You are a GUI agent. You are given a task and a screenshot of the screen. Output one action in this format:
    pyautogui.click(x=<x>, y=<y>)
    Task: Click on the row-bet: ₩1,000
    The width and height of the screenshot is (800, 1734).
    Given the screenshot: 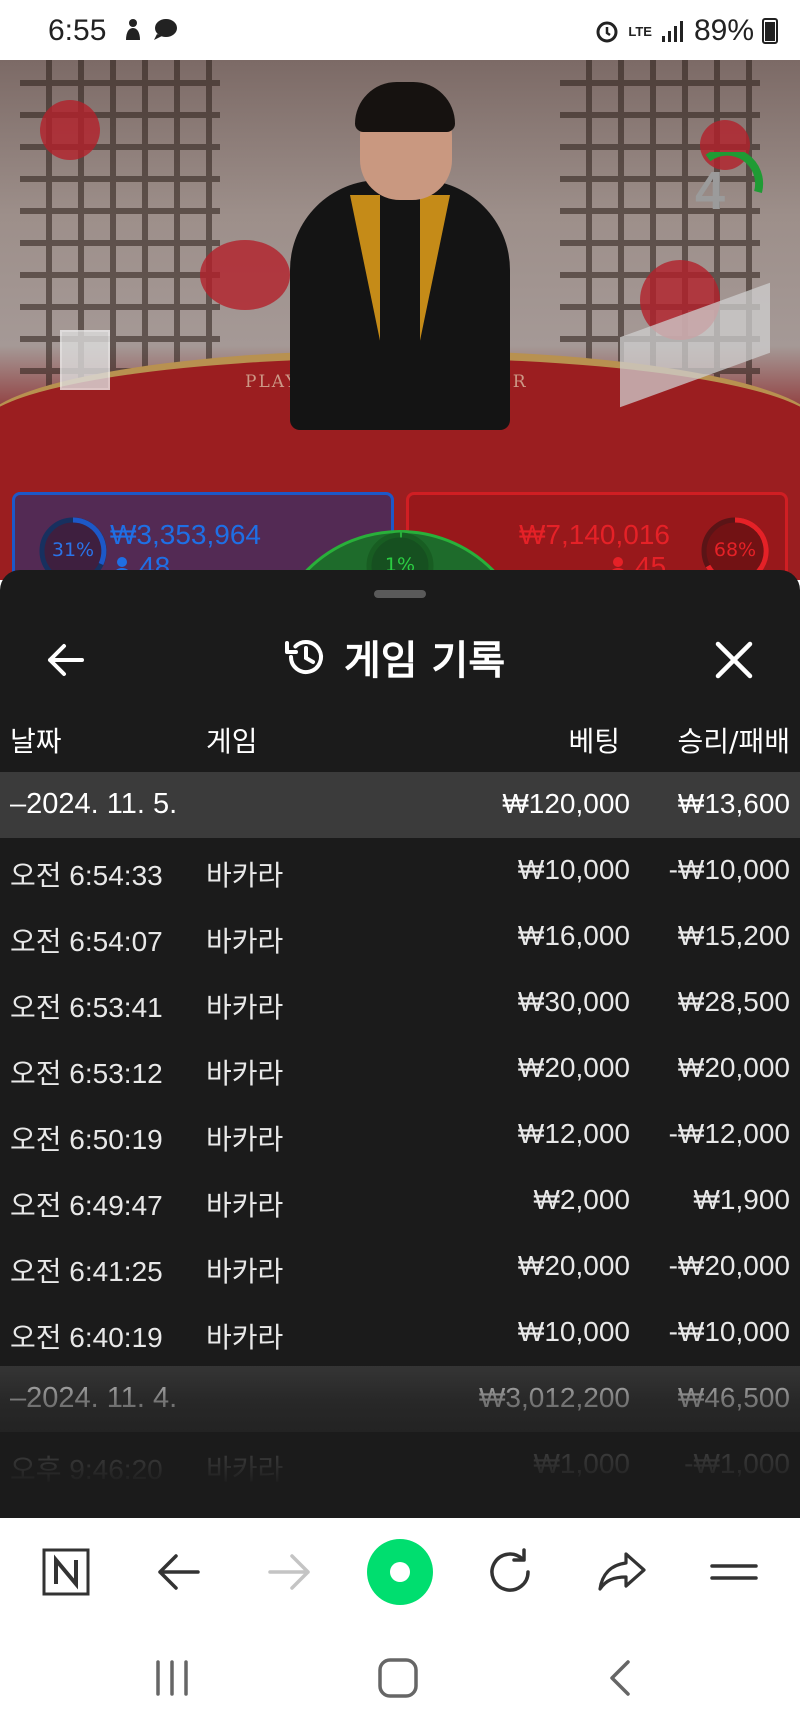 What is the action you would take?
    pyautogui.click(x=582, y=1463)
    